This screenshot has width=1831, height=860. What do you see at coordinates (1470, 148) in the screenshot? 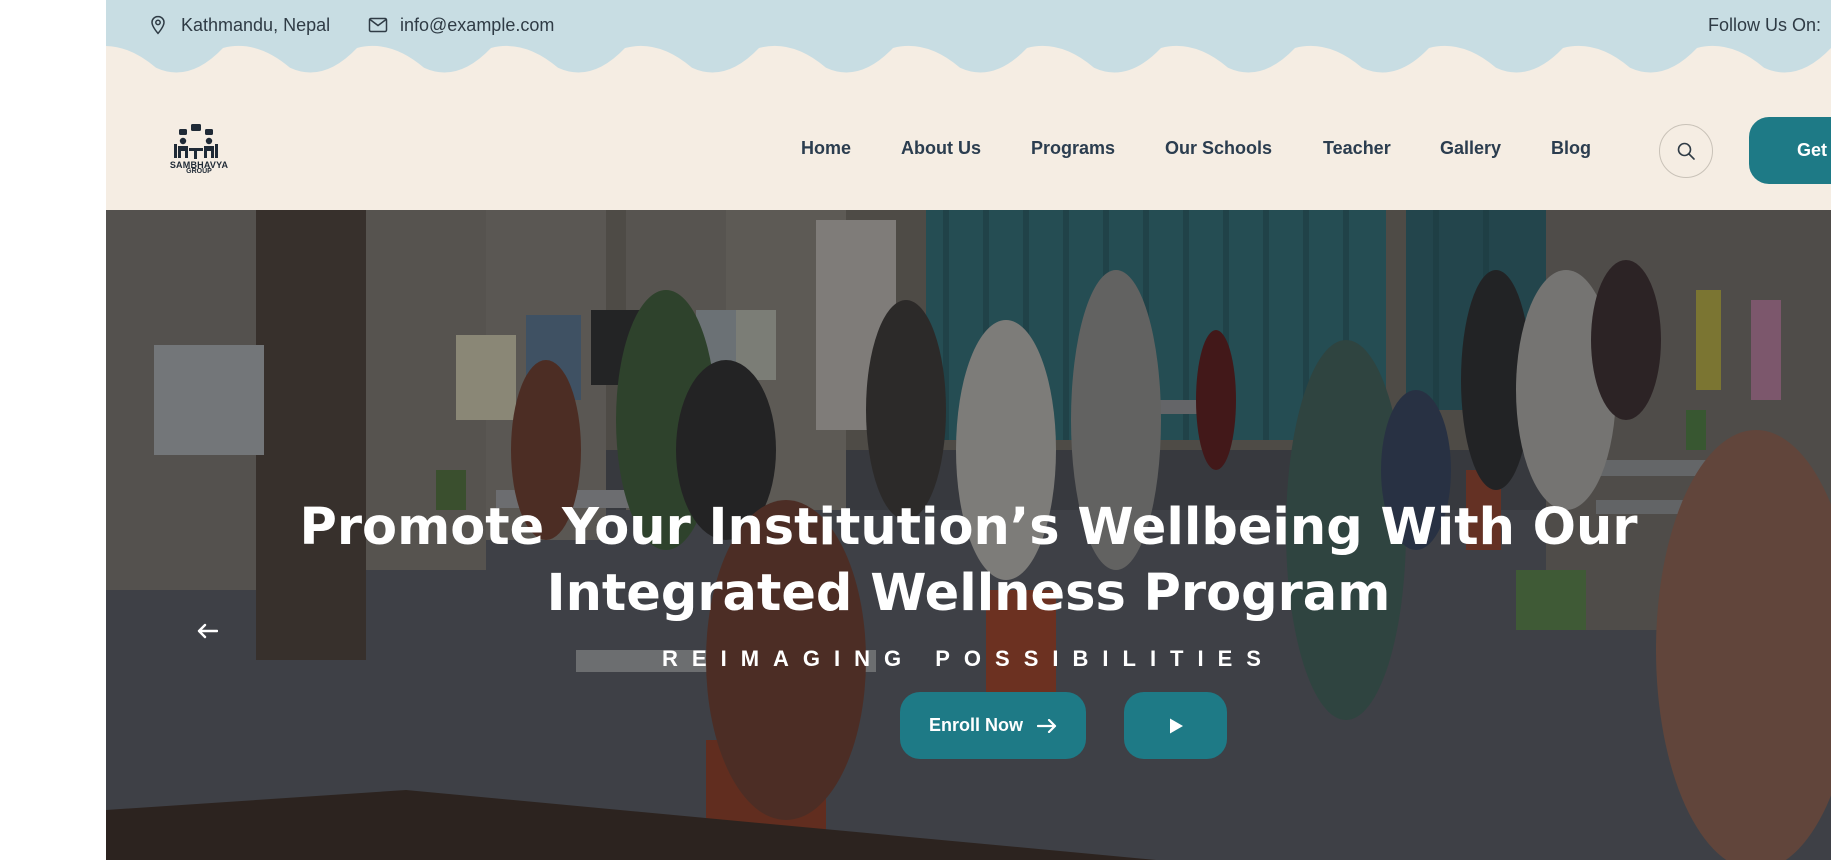
I see `nav-item-gallery: Gallery` at bounding box center [1470, 148].